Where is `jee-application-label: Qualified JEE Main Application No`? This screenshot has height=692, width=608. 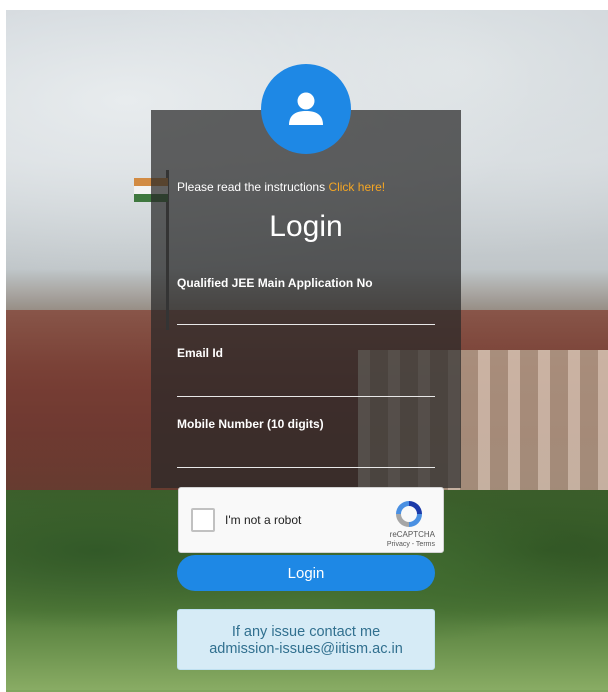
jee-application-label: Qualified JEE Main Application No is located at coordinates (275, 283).